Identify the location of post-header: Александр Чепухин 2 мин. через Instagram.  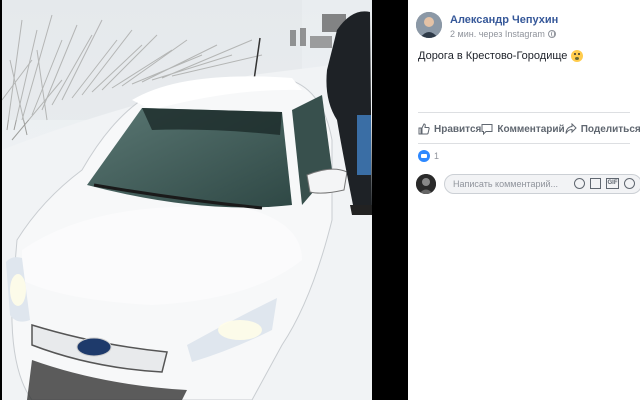
(528, 26).